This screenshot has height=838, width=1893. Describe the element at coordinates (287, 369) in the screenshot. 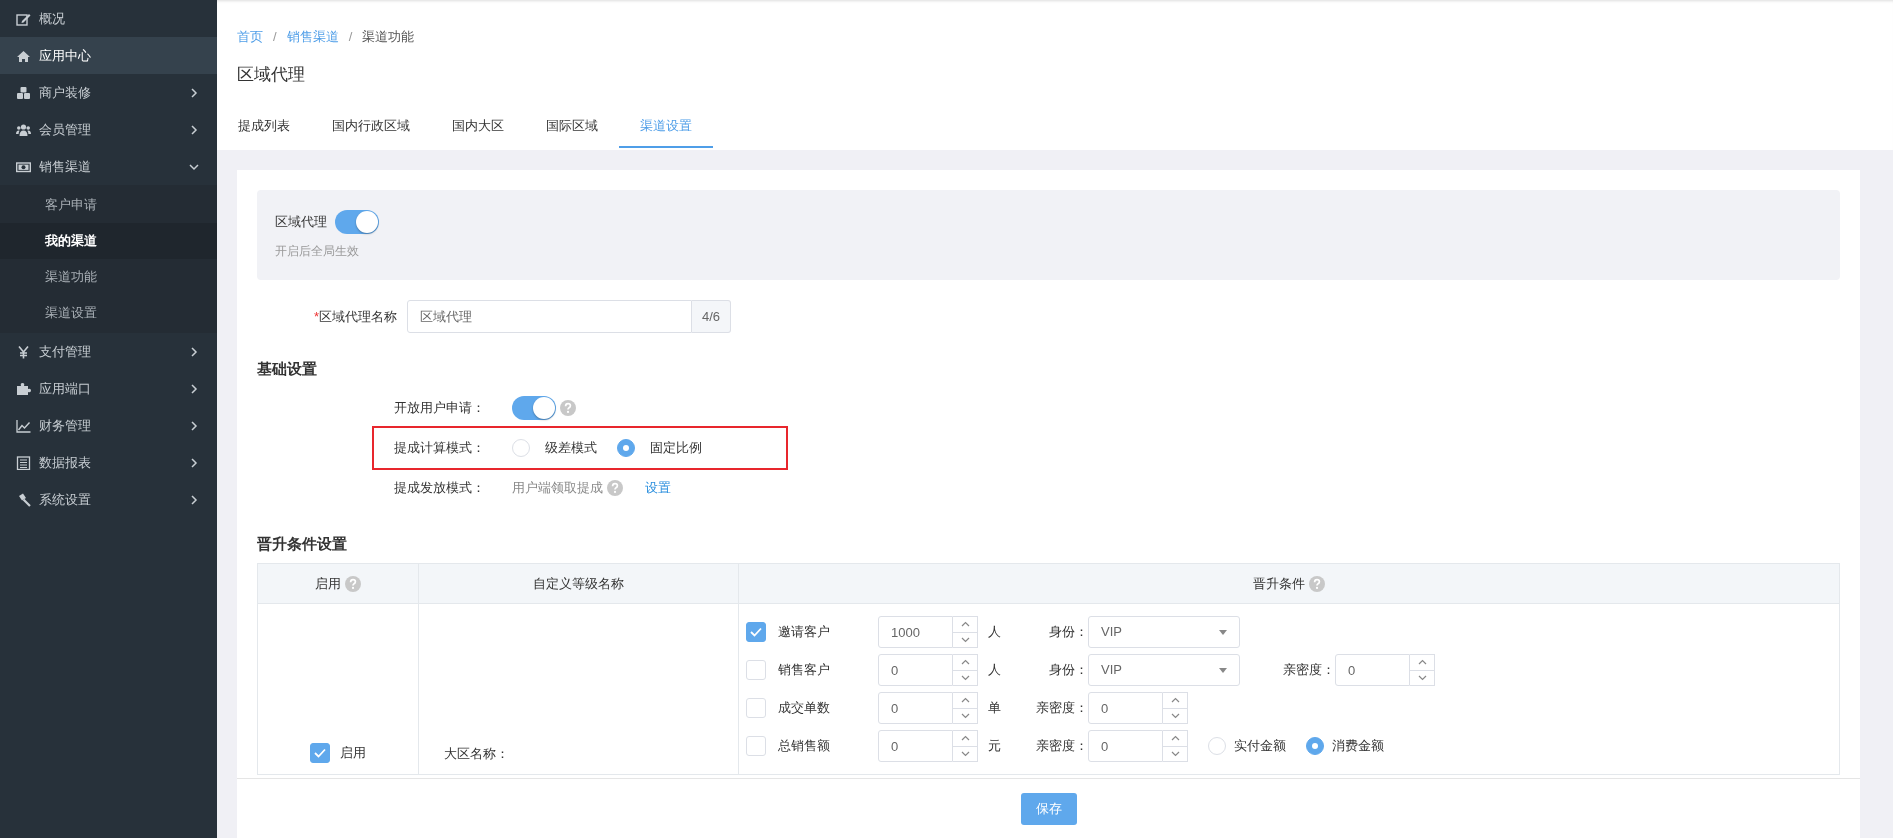

I see `section-title: 基础设置` at that location.